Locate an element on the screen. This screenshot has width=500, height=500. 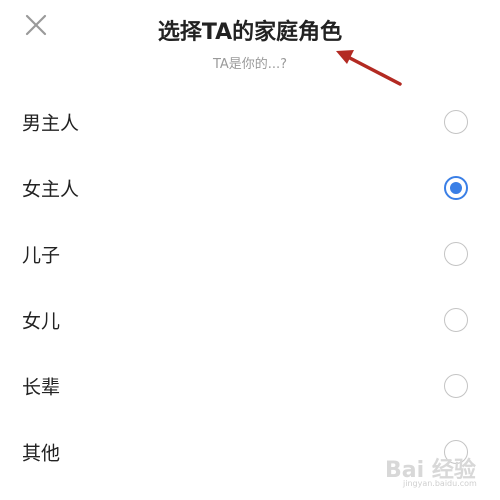
option-label: 儿子 is located at coordinates (41, 255).